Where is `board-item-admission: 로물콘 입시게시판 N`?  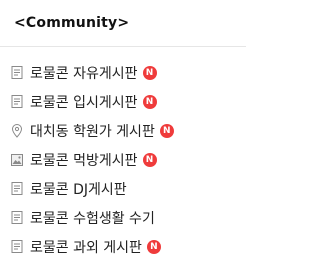
board-item-admission: 로물콘 입시게시판 N is located at coordinates (123, 101).